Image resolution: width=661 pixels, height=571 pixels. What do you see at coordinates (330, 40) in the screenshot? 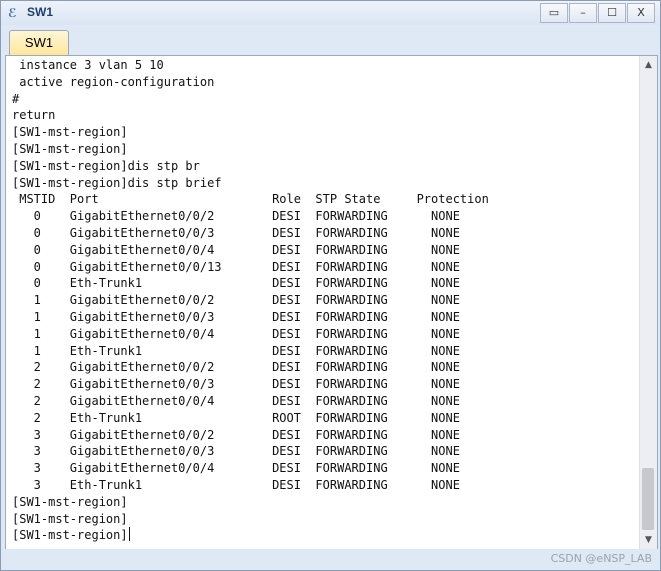
I see `tab-strip: SW1` at bounding box center [330, 40].